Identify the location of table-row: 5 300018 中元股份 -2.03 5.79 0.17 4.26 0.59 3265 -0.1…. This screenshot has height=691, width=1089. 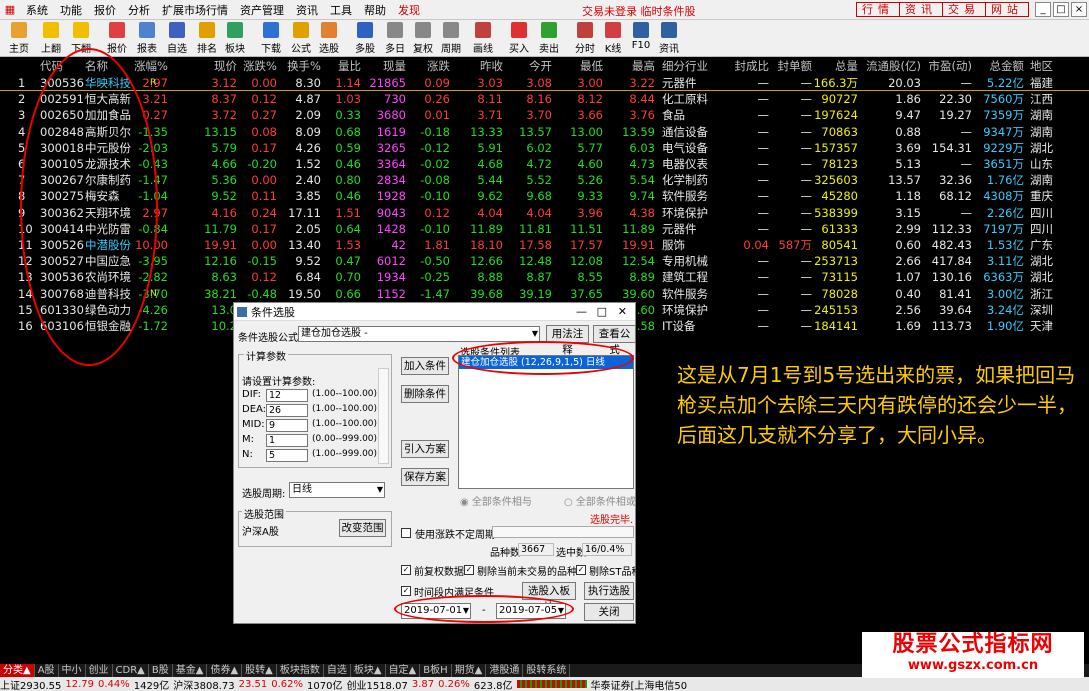
(544, 148).